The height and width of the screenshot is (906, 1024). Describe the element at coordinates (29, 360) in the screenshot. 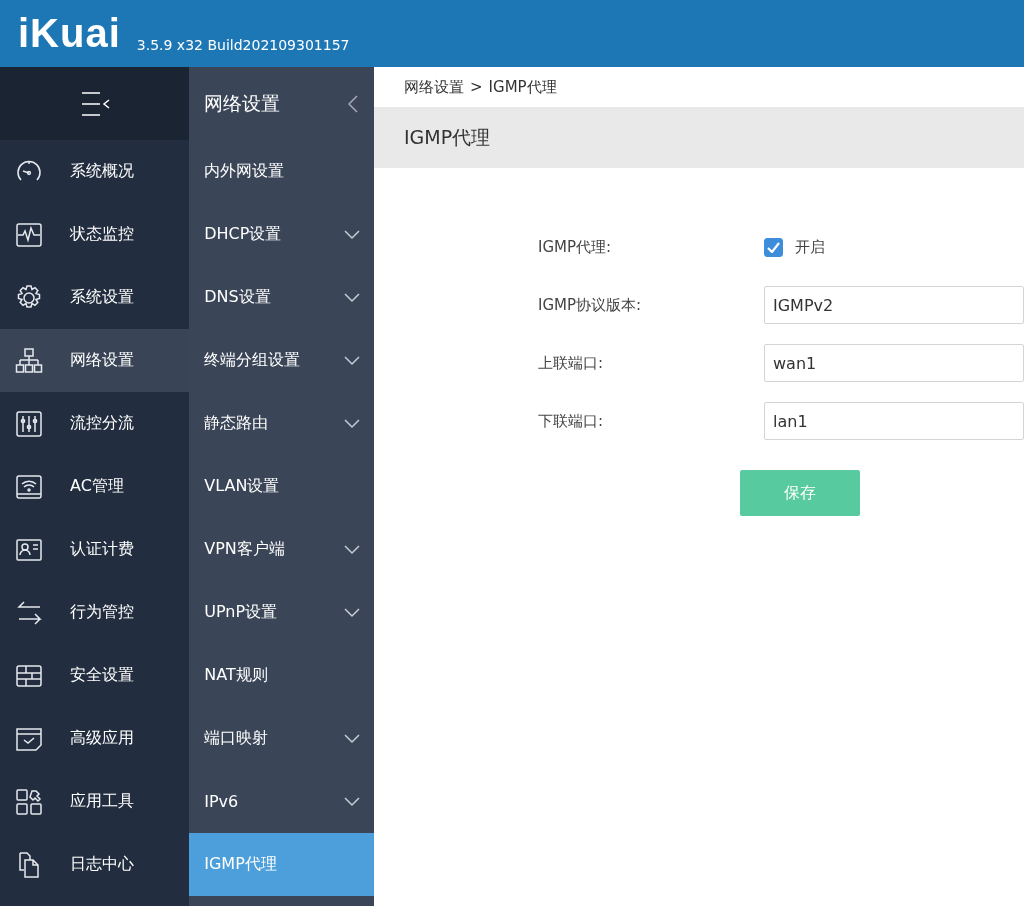

I see `network-tree-icon` at that location.